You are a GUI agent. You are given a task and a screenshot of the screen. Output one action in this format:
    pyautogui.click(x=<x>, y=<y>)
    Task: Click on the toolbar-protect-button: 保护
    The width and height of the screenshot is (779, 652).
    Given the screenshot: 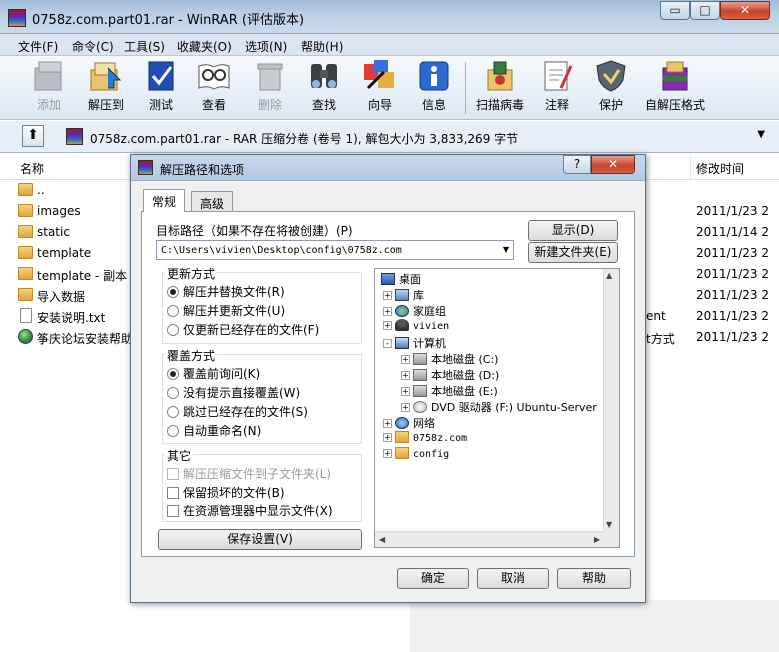 What is the action you would take?
    pyautogui.click(x=611, y=88)
    